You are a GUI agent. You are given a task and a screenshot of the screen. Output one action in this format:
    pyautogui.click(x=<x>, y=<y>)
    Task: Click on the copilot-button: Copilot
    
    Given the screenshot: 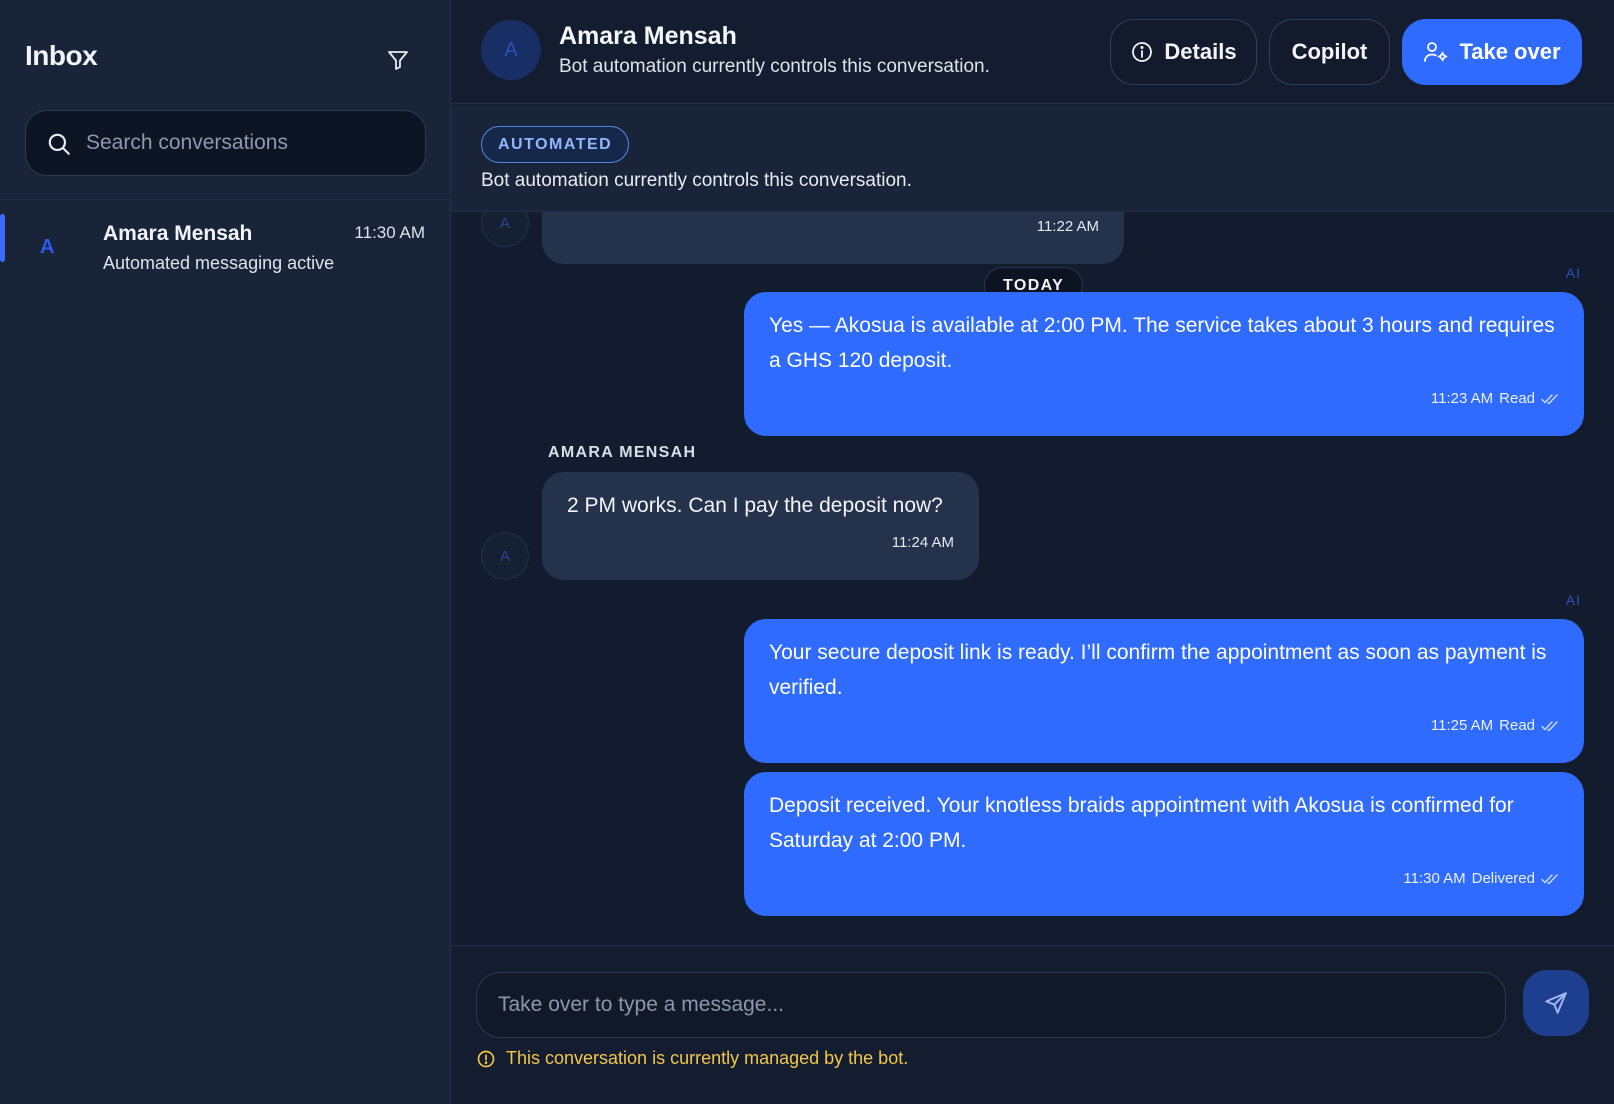 What is the action you would take?
    pyautogui.click(x=1329, y=52)
    